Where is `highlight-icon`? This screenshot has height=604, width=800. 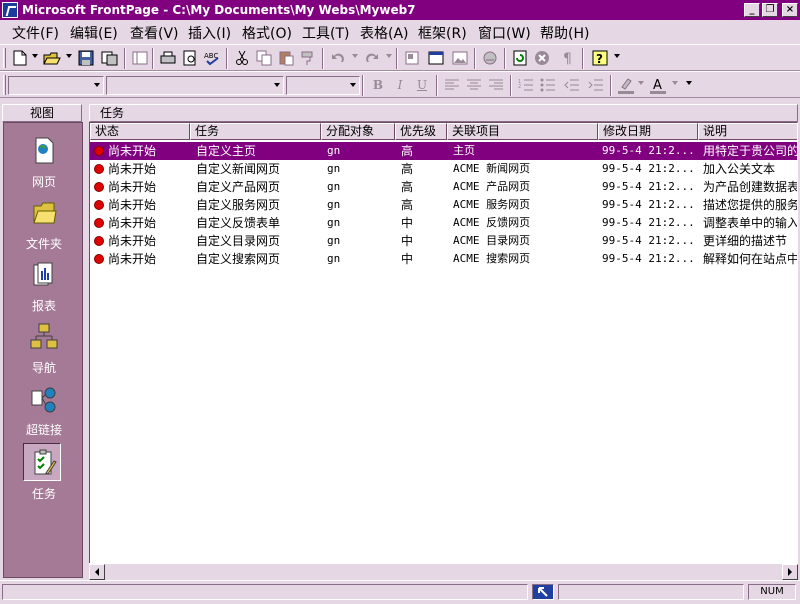
highlight-icon is located at coordinates (626, 85).